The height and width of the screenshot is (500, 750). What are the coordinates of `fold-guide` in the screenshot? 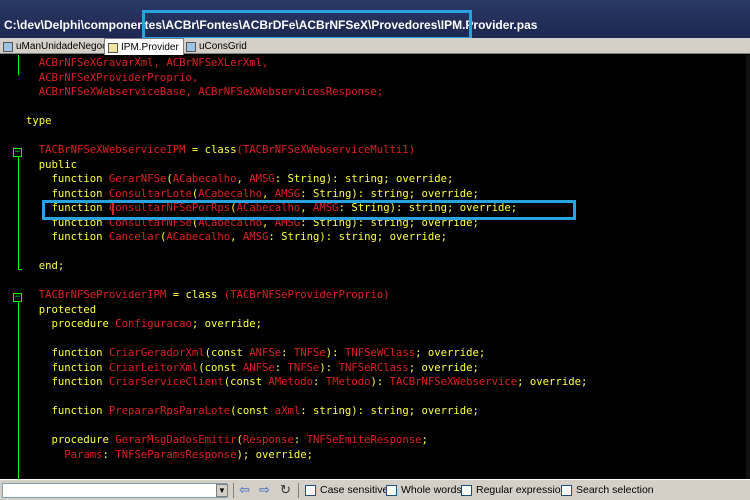 It's located at (18, 213).